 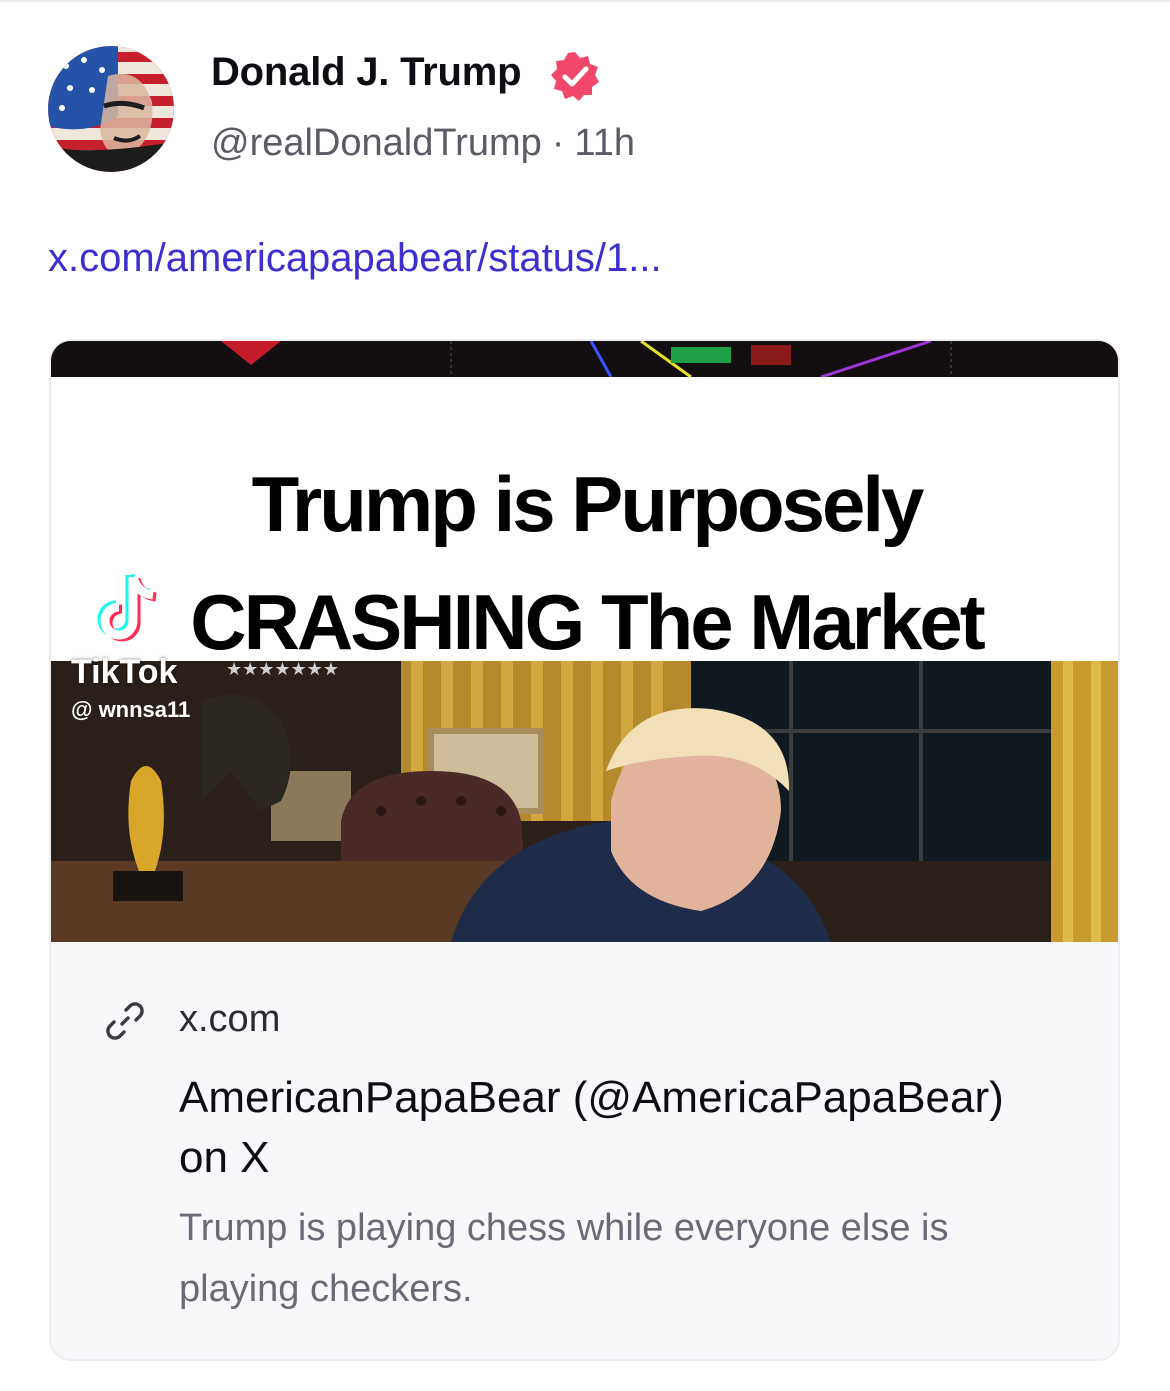 What do you see at coordinates (604, 143) in the screenshot?
I see `post-timestamp: 11h` at bounding box center [604, 143].